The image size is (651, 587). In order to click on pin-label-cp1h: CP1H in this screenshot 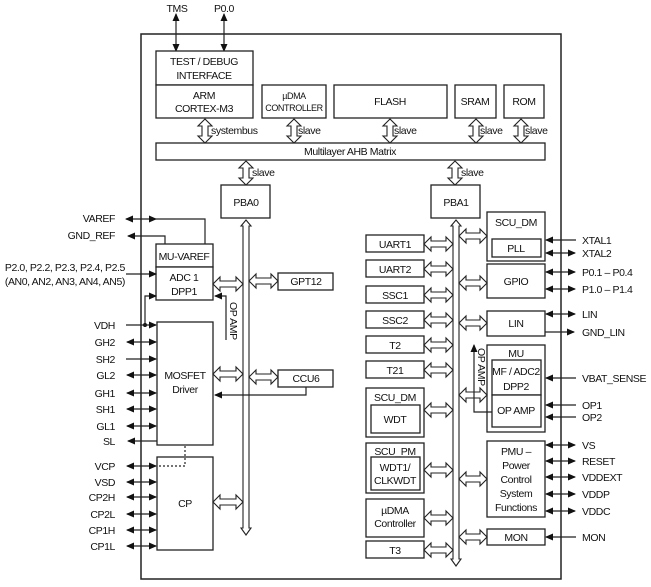, I will do `click(102, 531)`.